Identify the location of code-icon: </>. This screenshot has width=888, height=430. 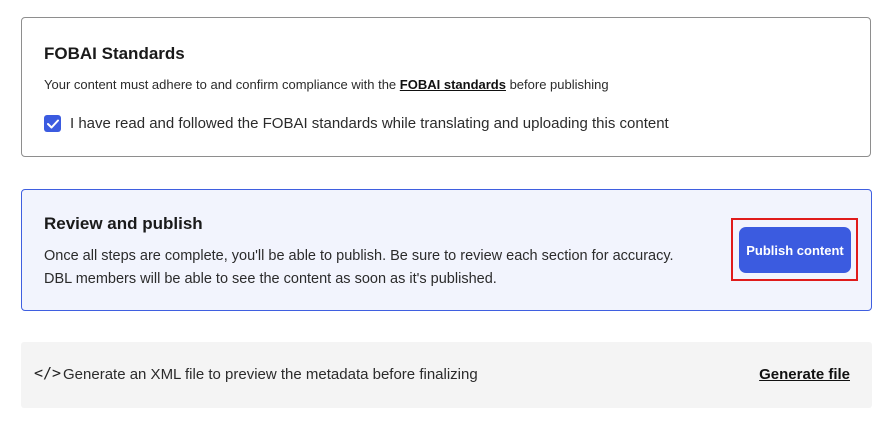
(48, 373).